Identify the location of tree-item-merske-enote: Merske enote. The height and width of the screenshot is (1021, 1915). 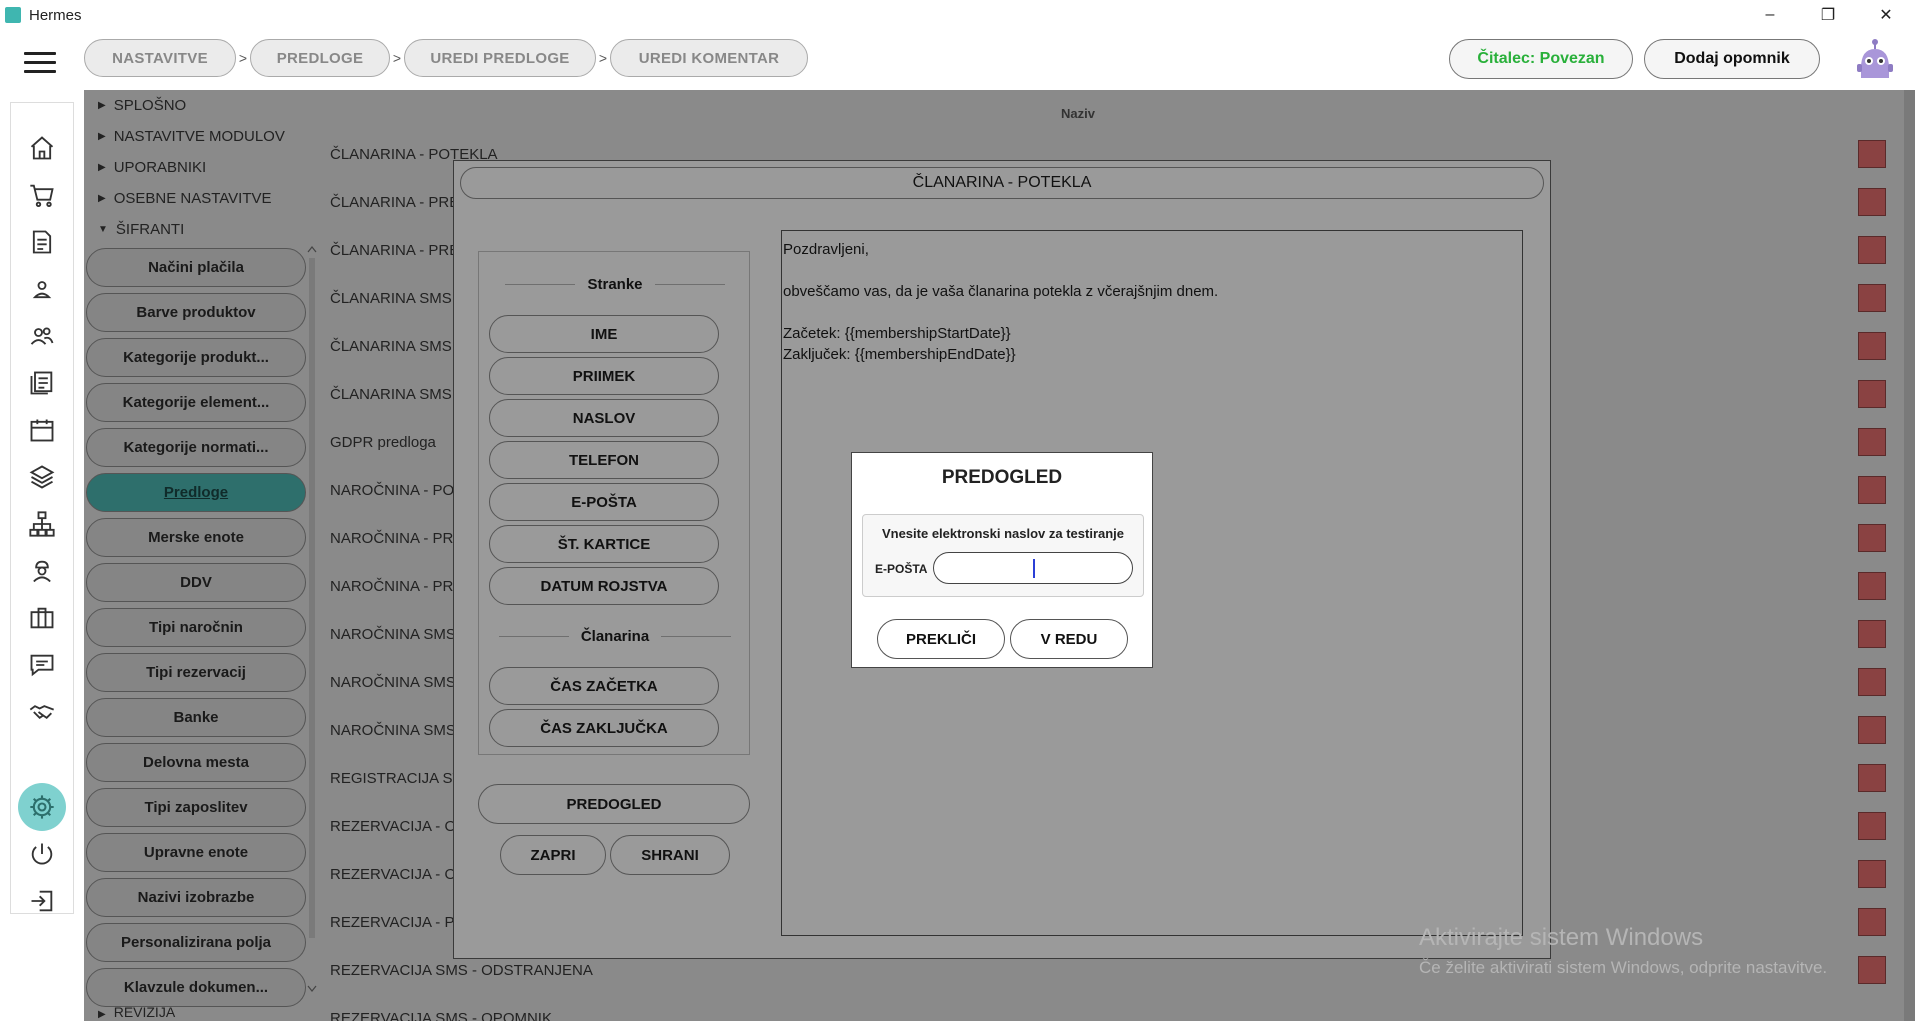
(196, 537).